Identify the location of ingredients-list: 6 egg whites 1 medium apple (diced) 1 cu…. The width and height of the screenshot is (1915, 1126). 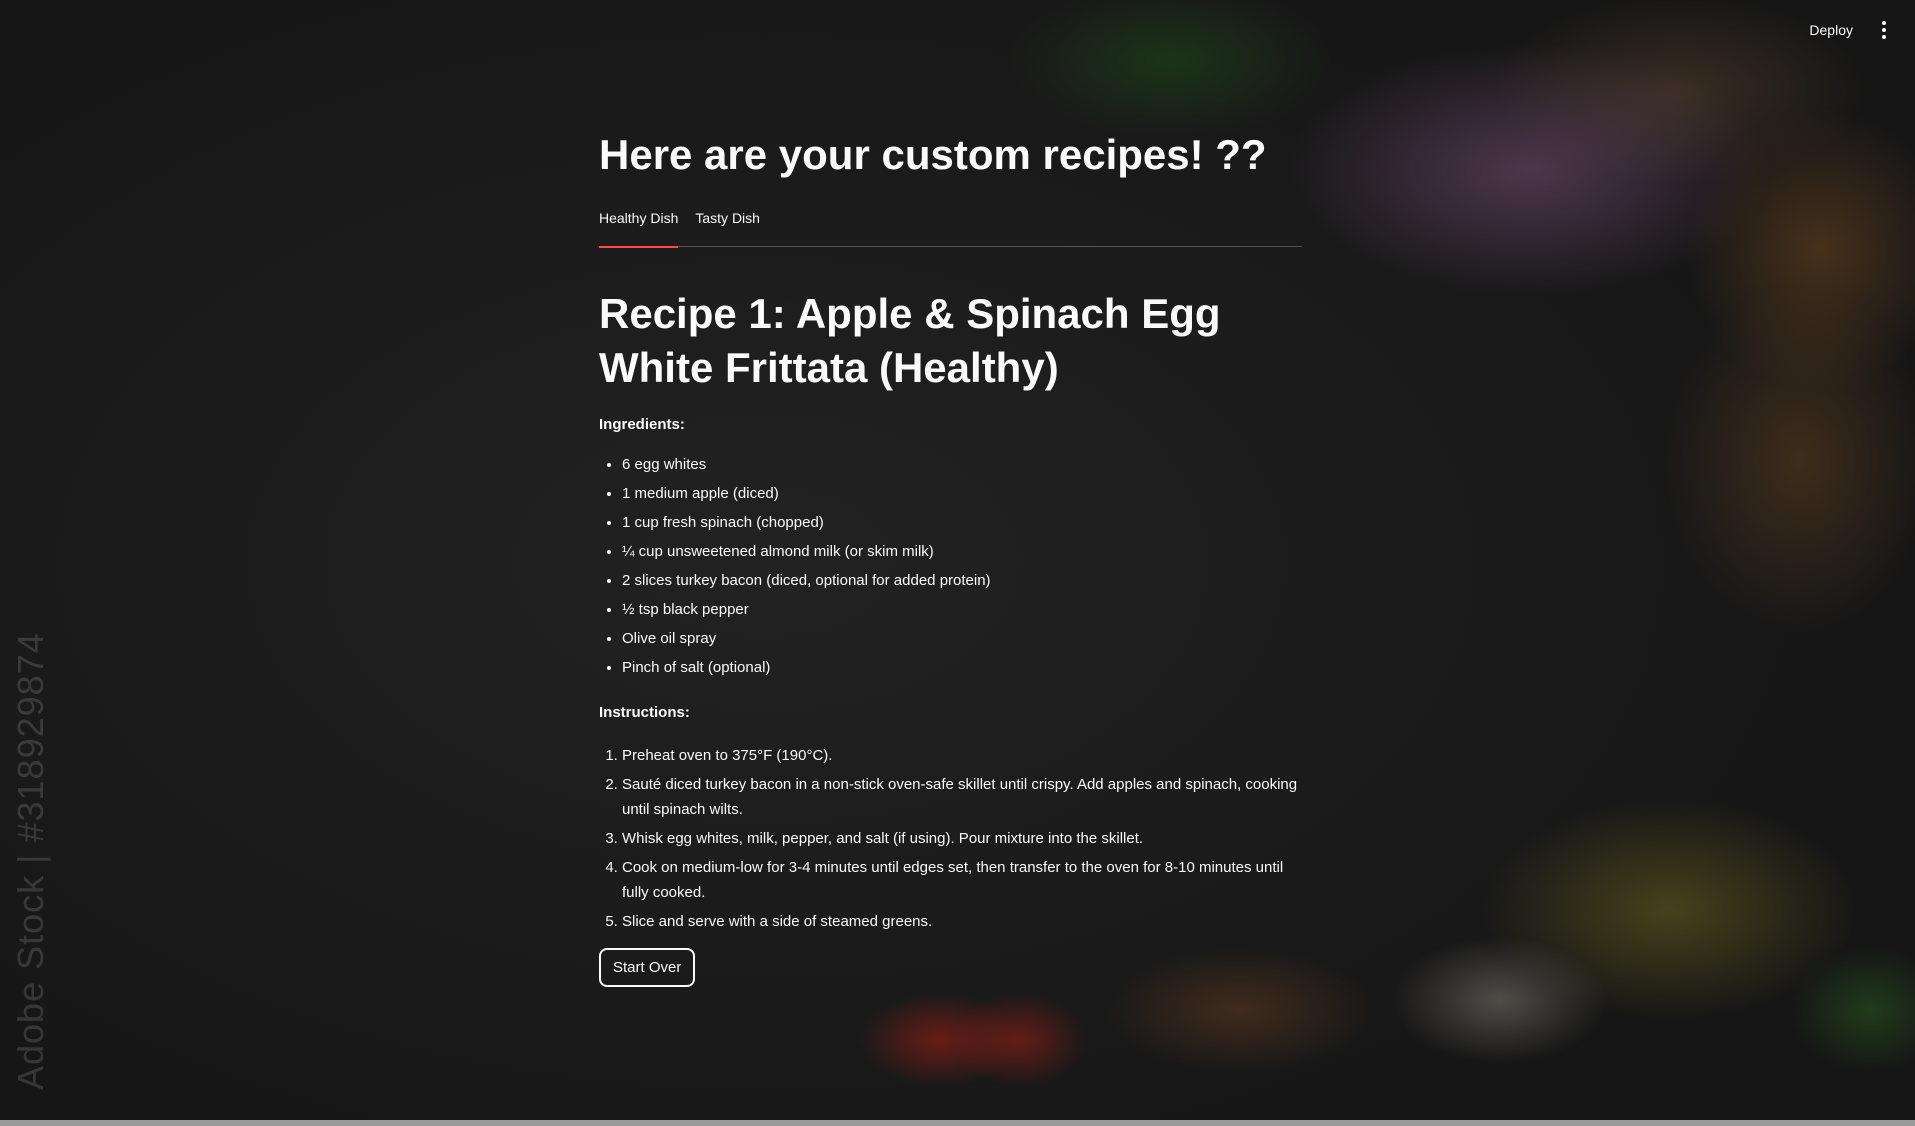
(950, 566).